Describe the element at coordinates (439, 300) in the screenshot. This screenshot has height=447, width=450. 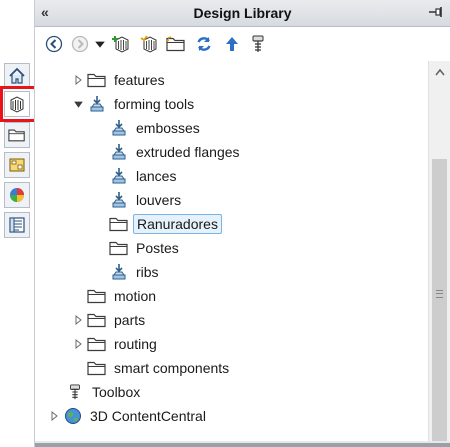
I see `scrollbar-thumb` at that location.